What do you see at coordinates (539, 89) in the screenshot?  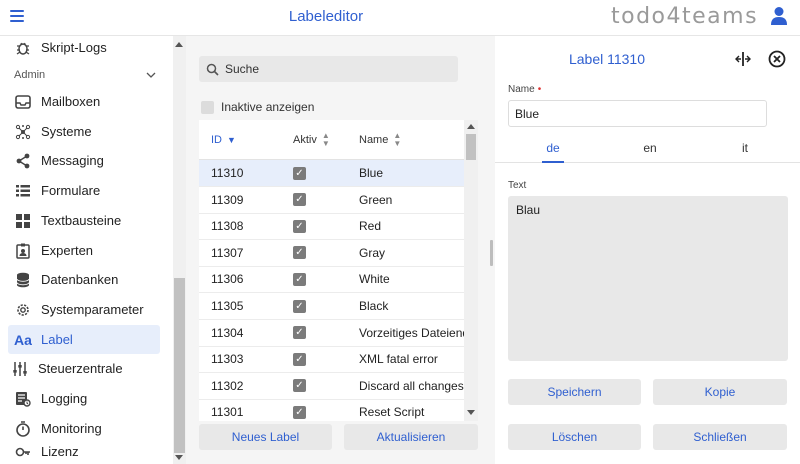 I see `required-marker: •` at bounding box center [539, 89].